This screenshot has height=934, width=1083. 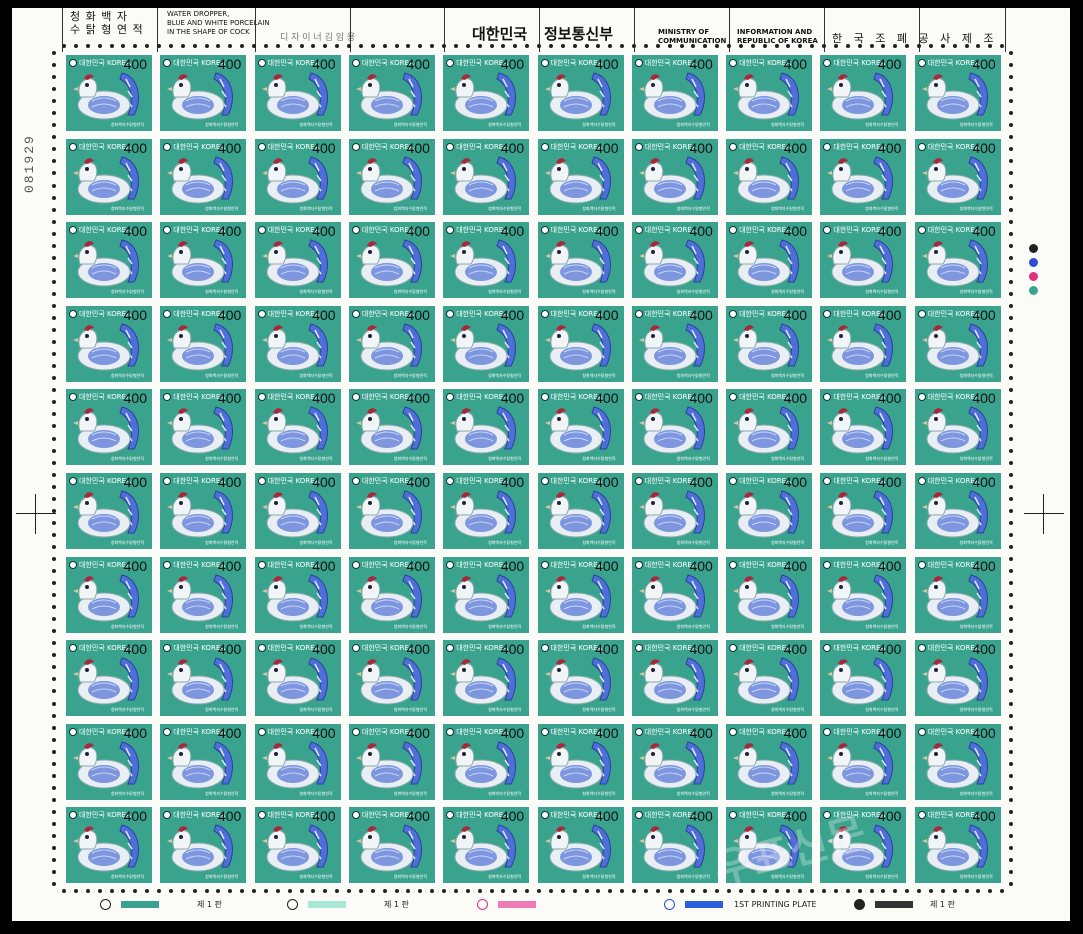 I want to click on left-perforation, so click(x=55, y=469).